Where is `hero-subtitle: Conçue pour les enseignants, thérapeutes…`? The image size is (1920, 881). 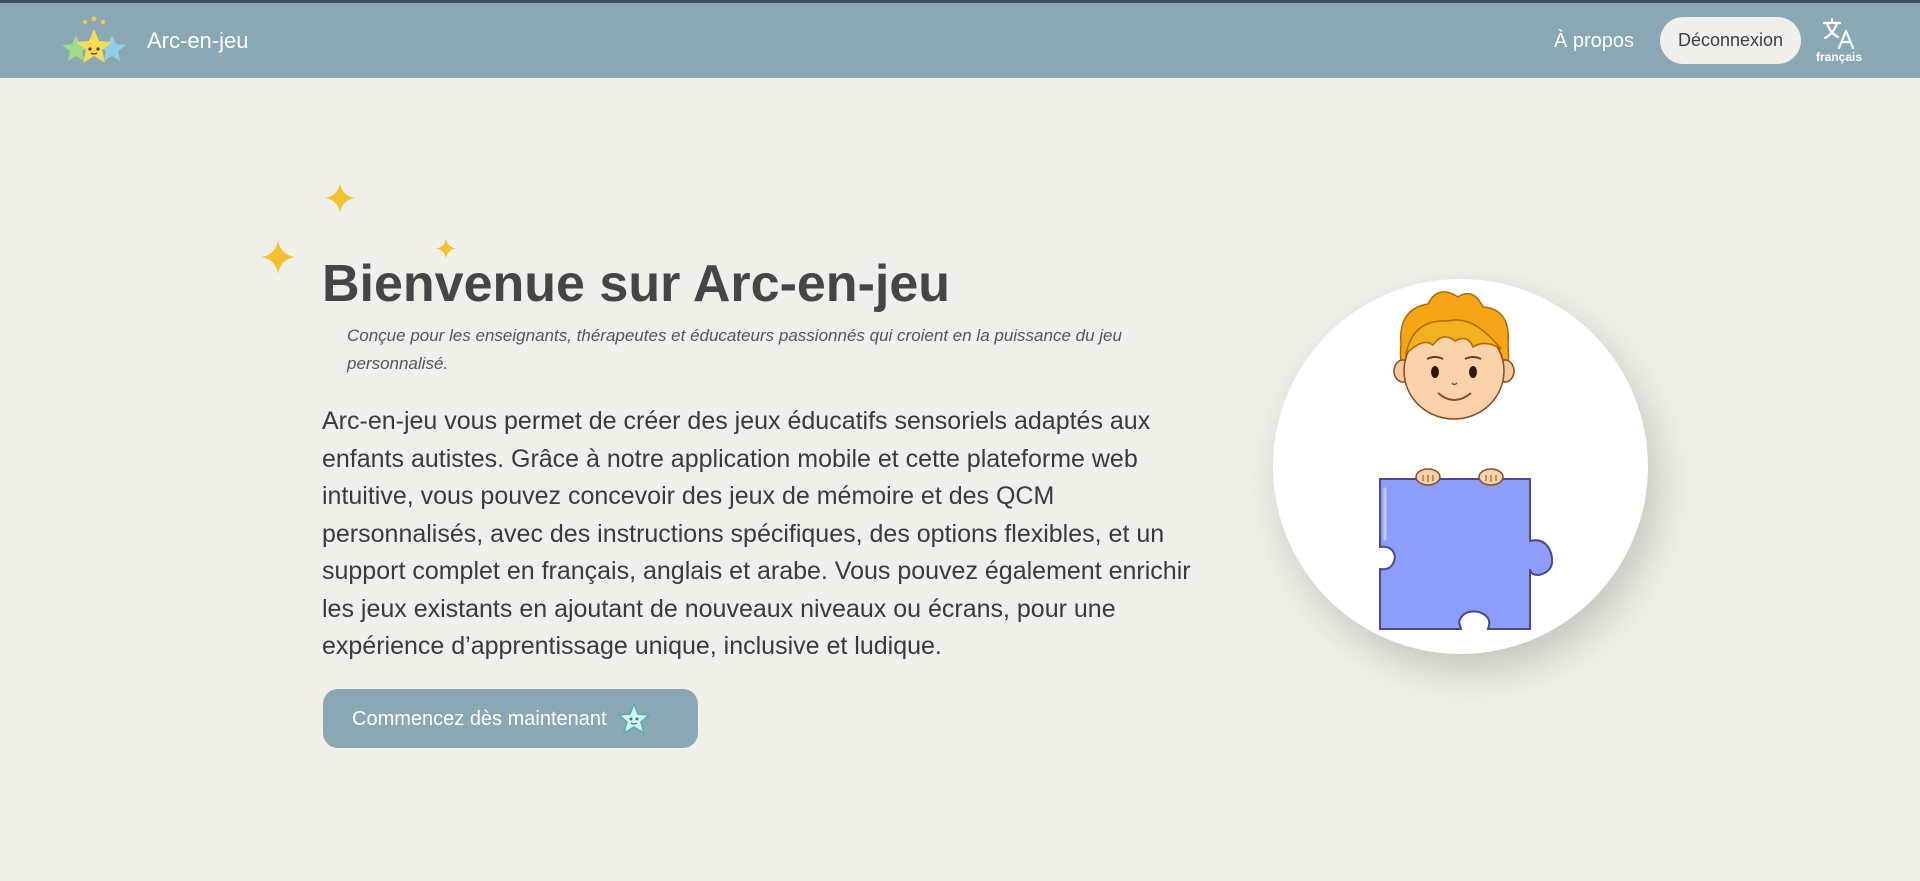 hero-subtitle: Conçue pour les enseignants, thérapeutes… is located at coordinates (734, 349).